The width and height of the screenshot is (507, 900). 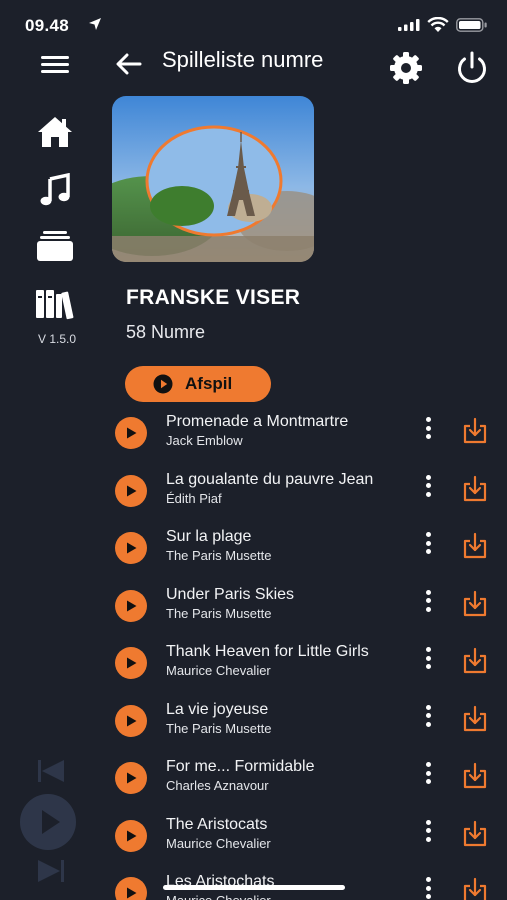 I want to click on track-title: The Aristocats, so click(x=217, y=824).